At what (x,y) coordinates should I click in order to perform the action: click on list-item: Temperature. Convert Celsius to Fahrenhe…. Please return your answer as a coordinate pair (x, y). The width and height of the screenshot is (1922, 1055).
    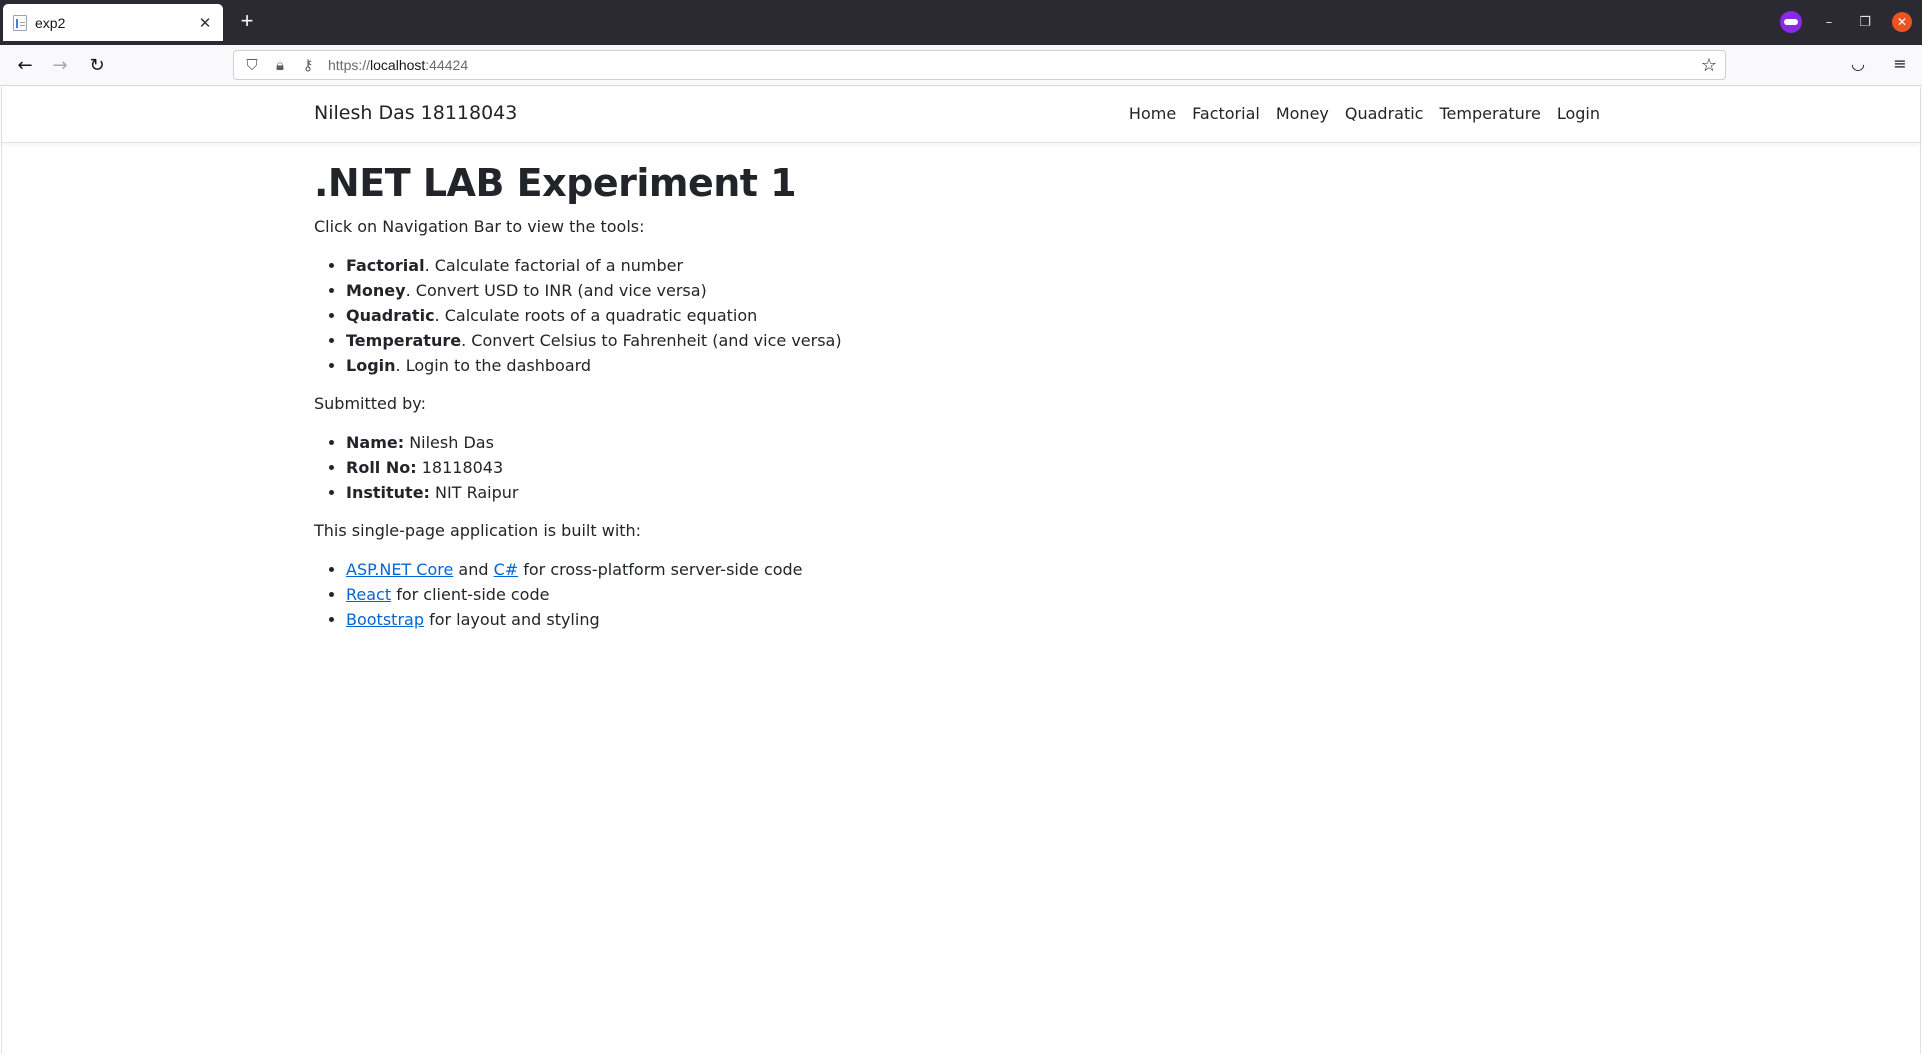
    Looking at the image, I should click on (780, 340).